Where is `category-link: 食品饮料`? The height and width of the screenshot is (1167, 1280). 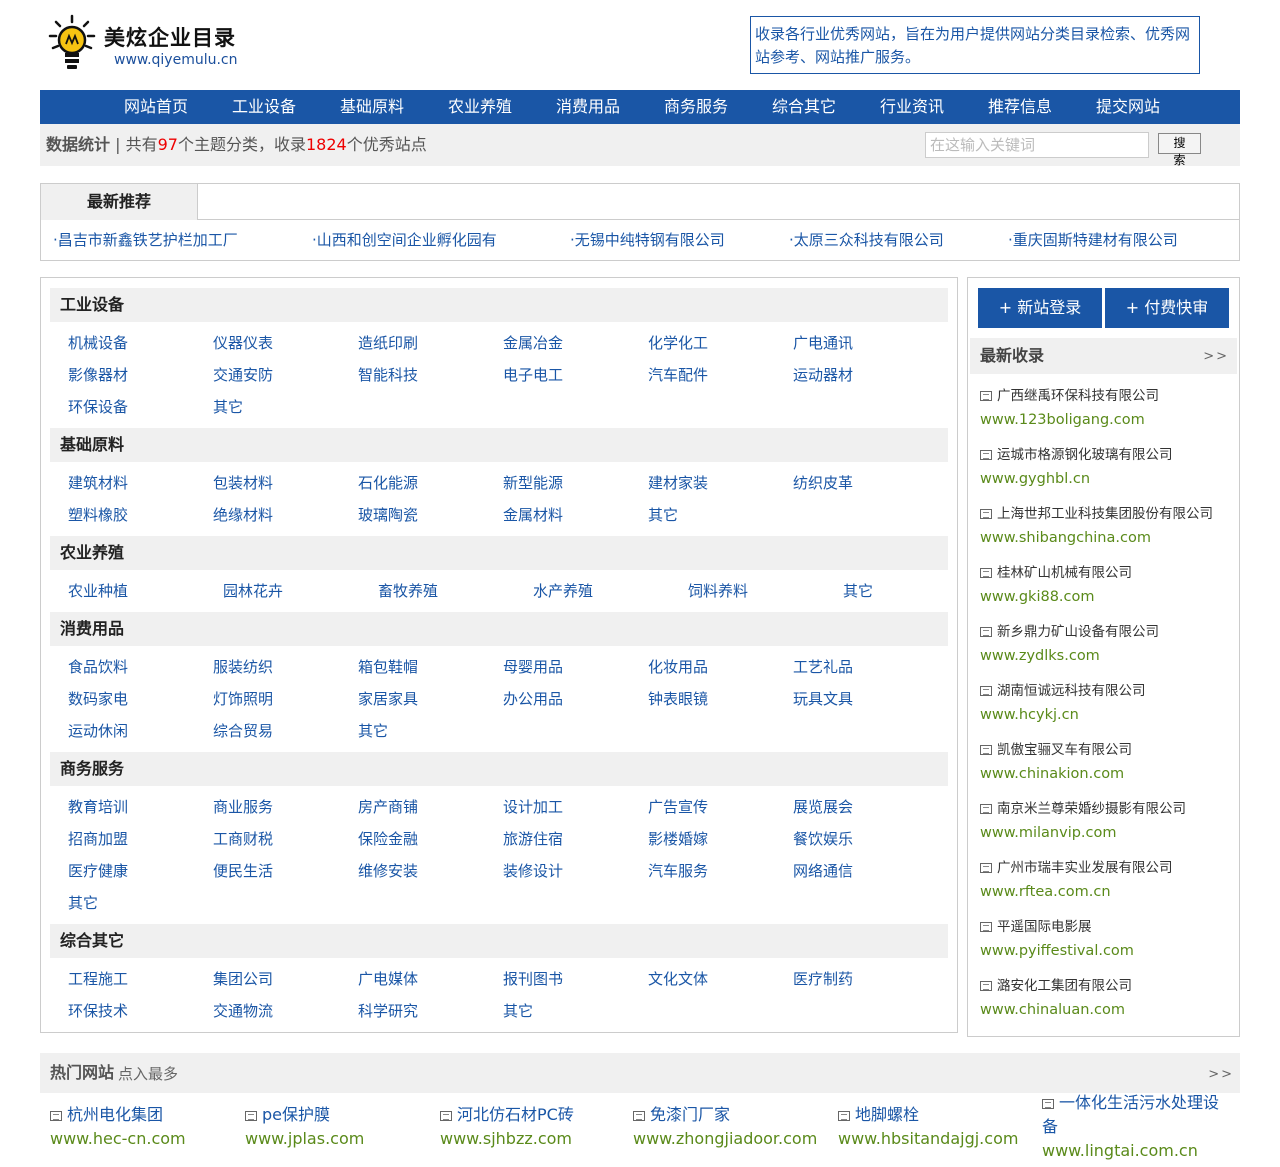 category-link: 食品饮料 is located at coordinates (98, 667).